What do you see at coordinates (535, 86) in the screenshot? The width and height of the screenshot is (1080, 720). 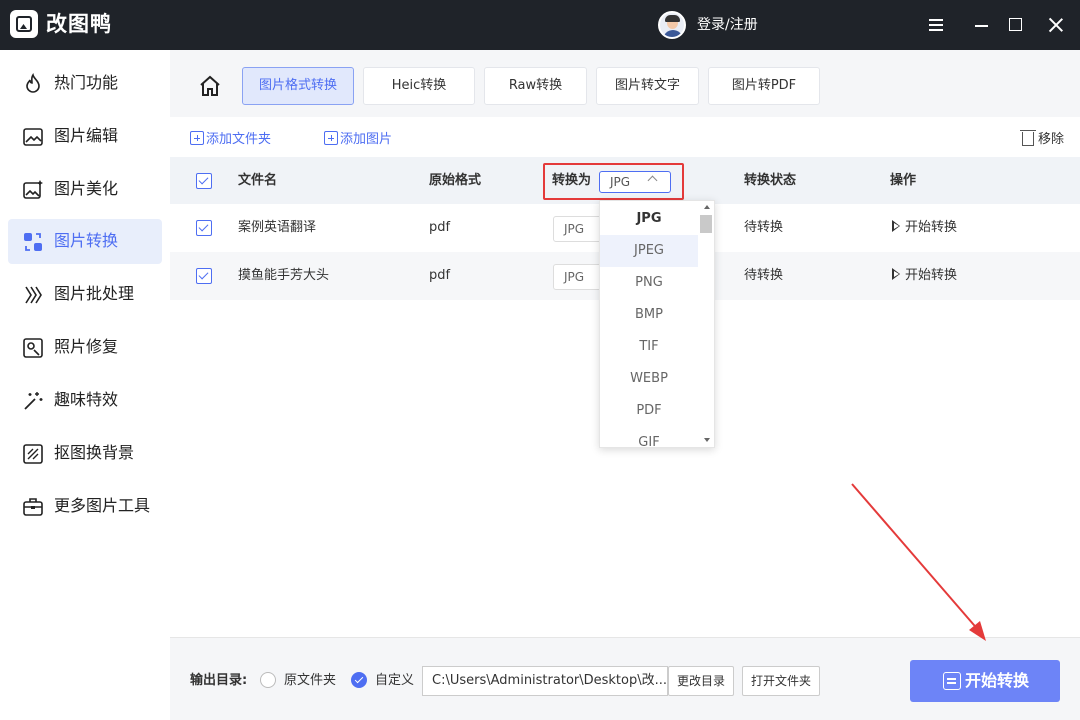 I see `tab-raw: Raw转换` at bounding box center [535, 86].